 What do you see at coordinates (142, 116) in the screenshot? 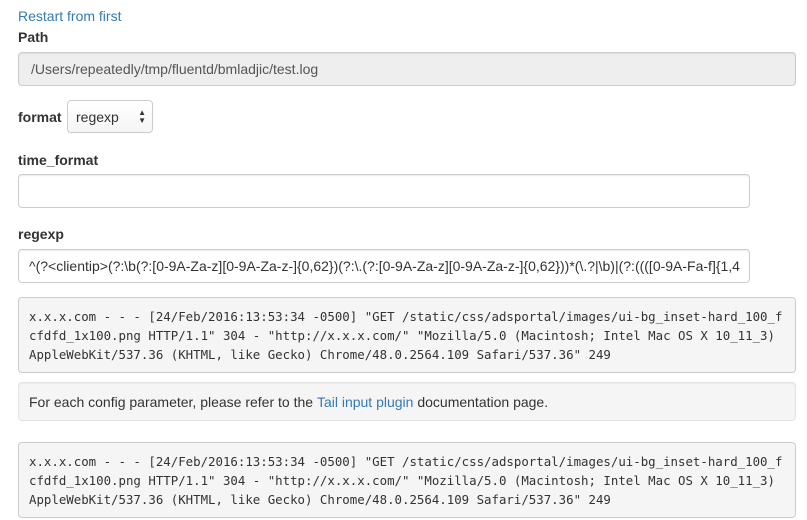
I see `select-arrows-icon: ▲ ▼` at bounding box center [142, 116].